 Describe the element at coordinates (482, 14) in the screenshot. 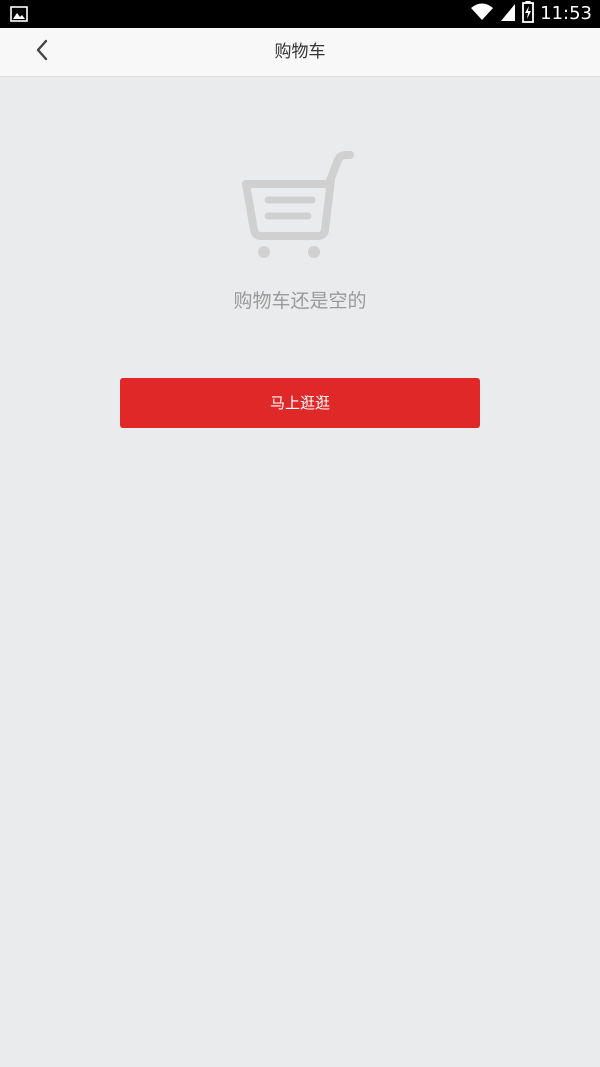

I see `wifi-icon` at that location.